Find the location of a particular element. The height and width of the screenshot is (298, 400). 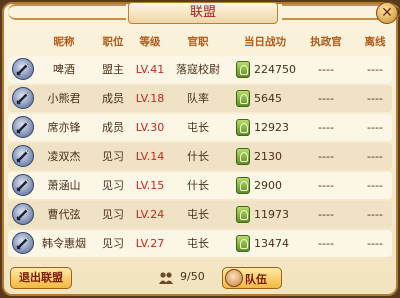

member-merit: 224750 is located at coordinates (275, 69).